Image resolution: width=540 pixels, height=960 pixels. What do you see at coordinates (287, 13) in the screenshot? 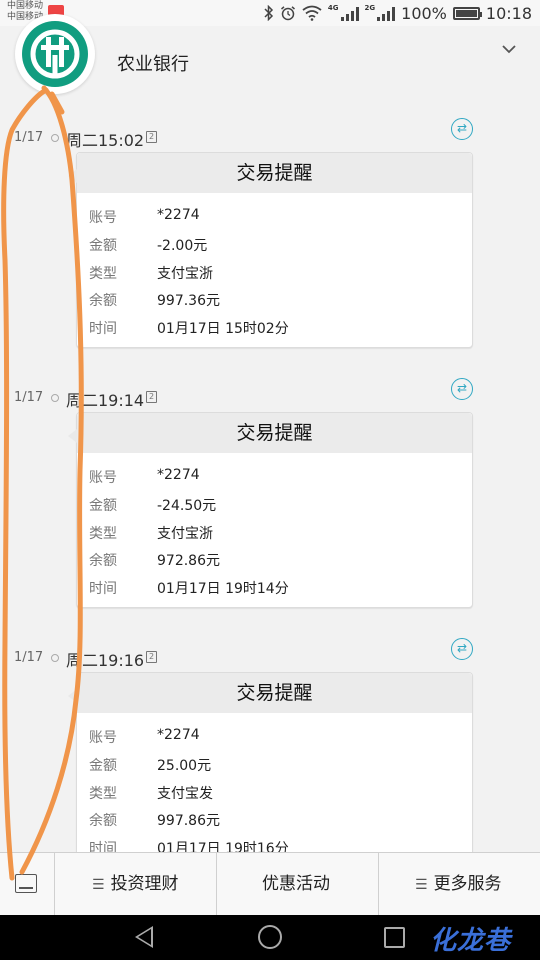
I see `alarm-icon` at bounding box center [287, 13].